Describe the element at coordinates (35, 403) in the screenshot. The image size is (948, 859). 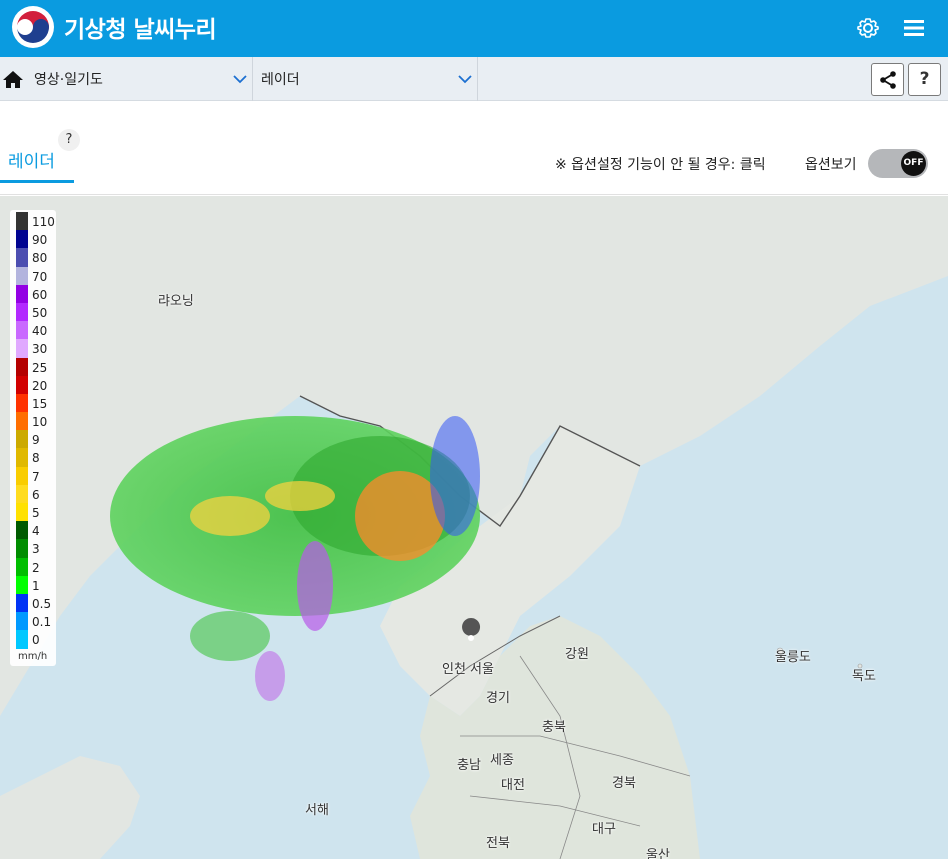
I see `legend-row: 15` at that location.